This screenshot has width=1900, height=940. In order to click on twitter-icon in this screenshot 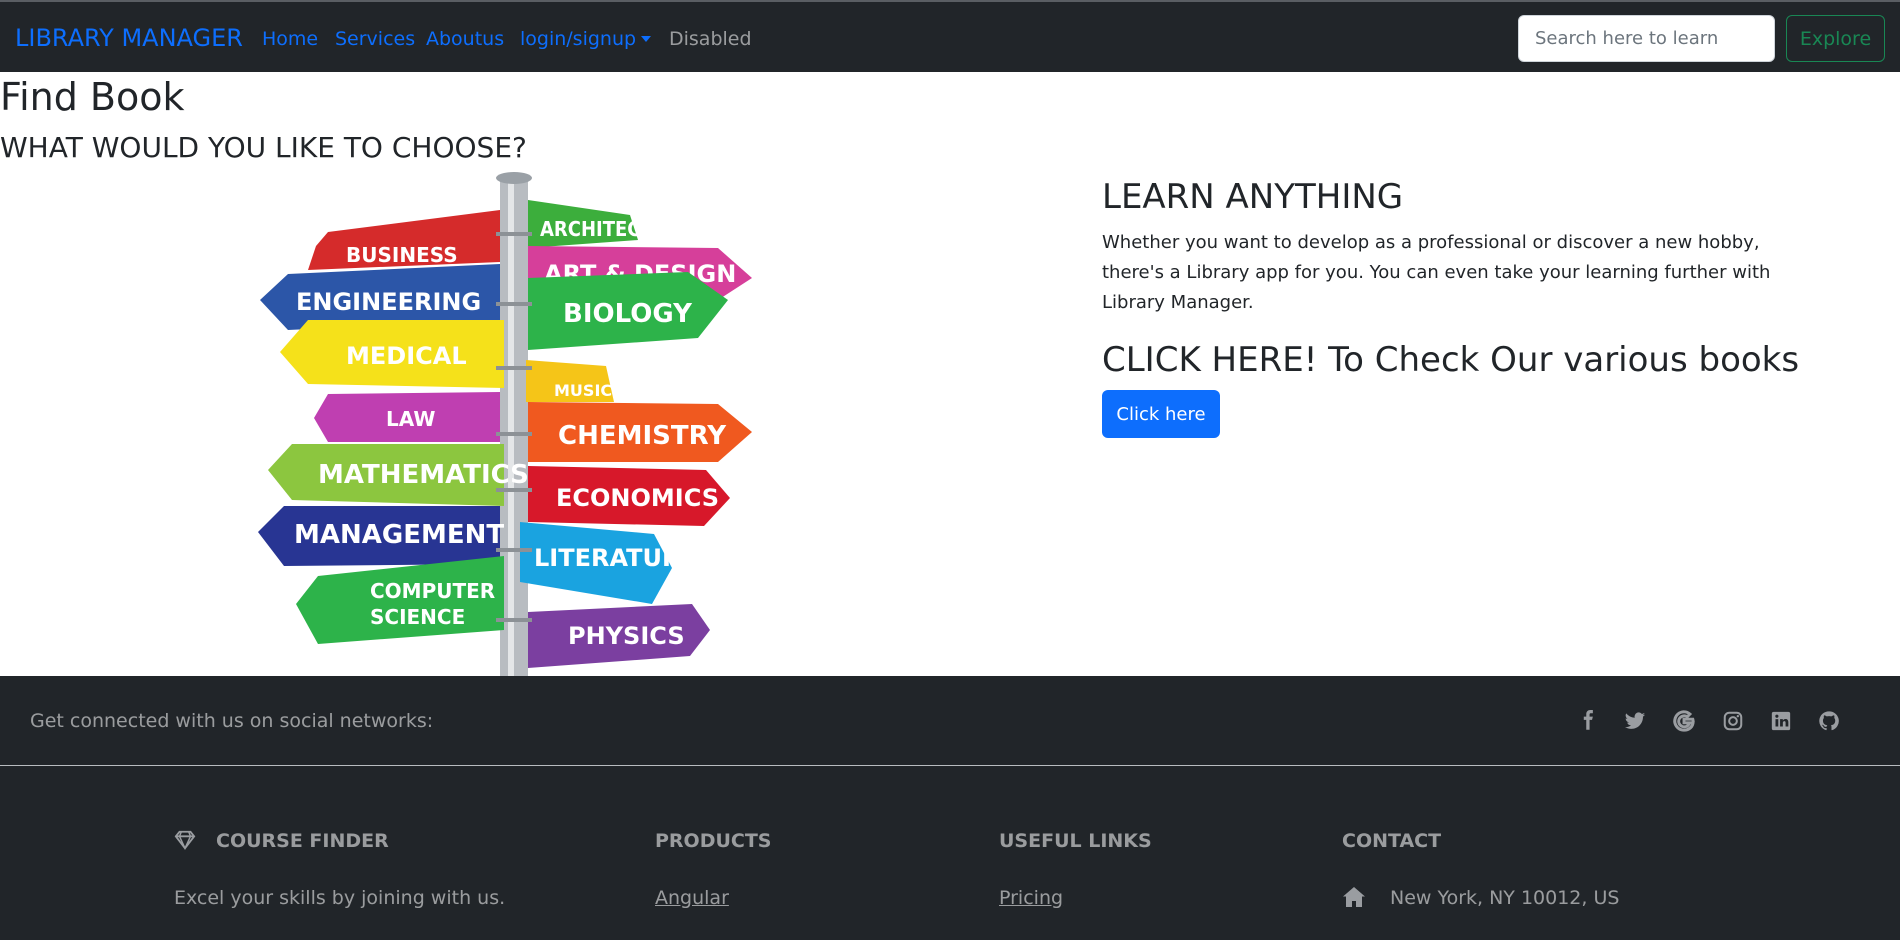, I will do `click(1635, 721)`.